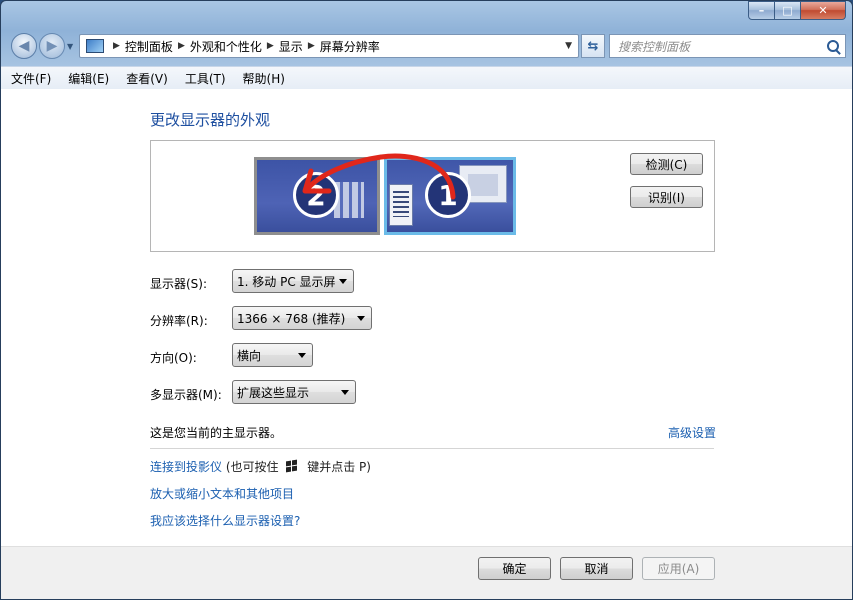  What do you see at coordinates (349, 200) in the screenshot?
I see `window-grid-icon` at bounding box center [349, 200].